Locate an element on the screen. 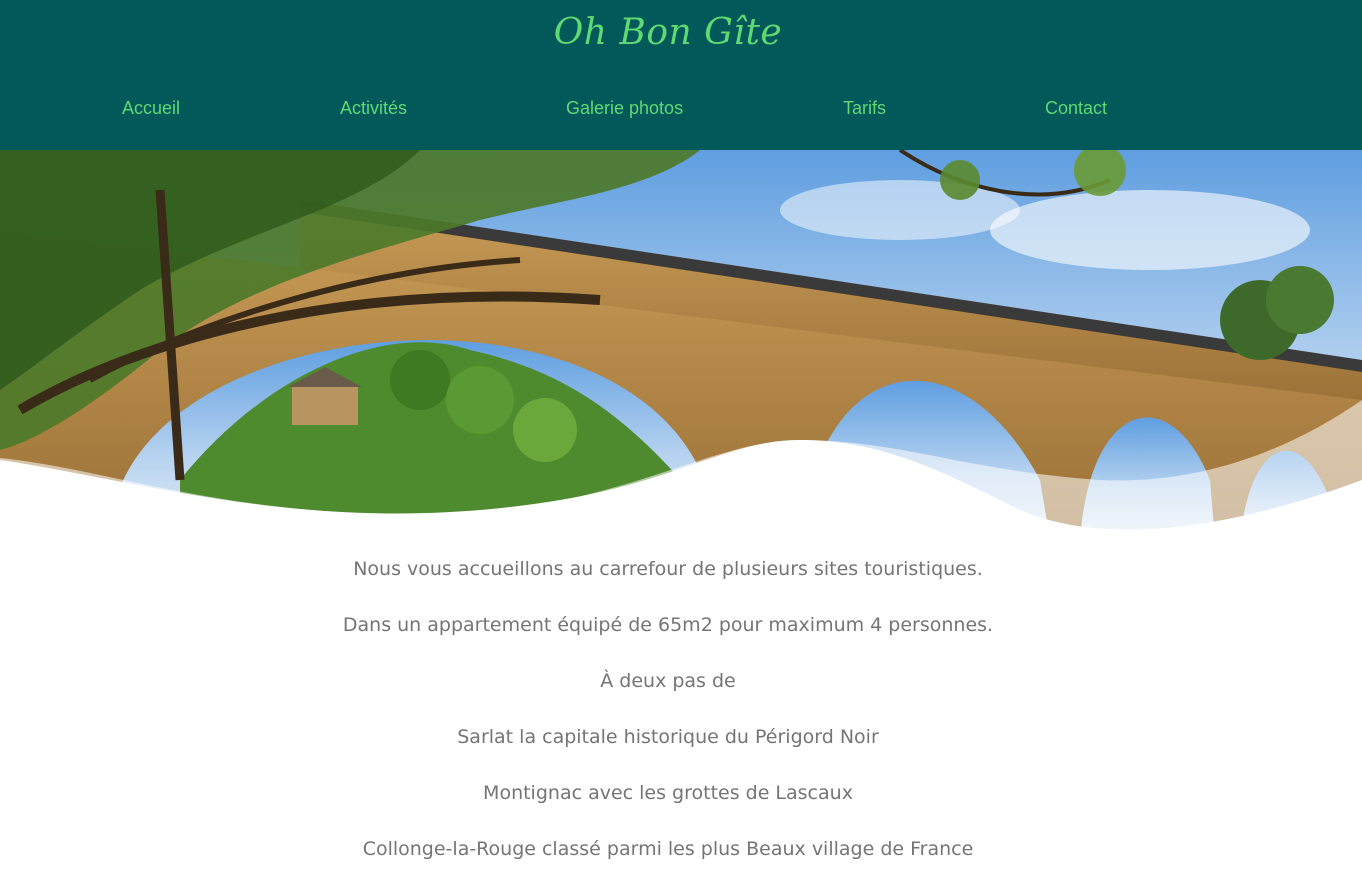  intro-paragraph: Montignac avec les grottes de Lascaux is located at coordinates (668, 793).